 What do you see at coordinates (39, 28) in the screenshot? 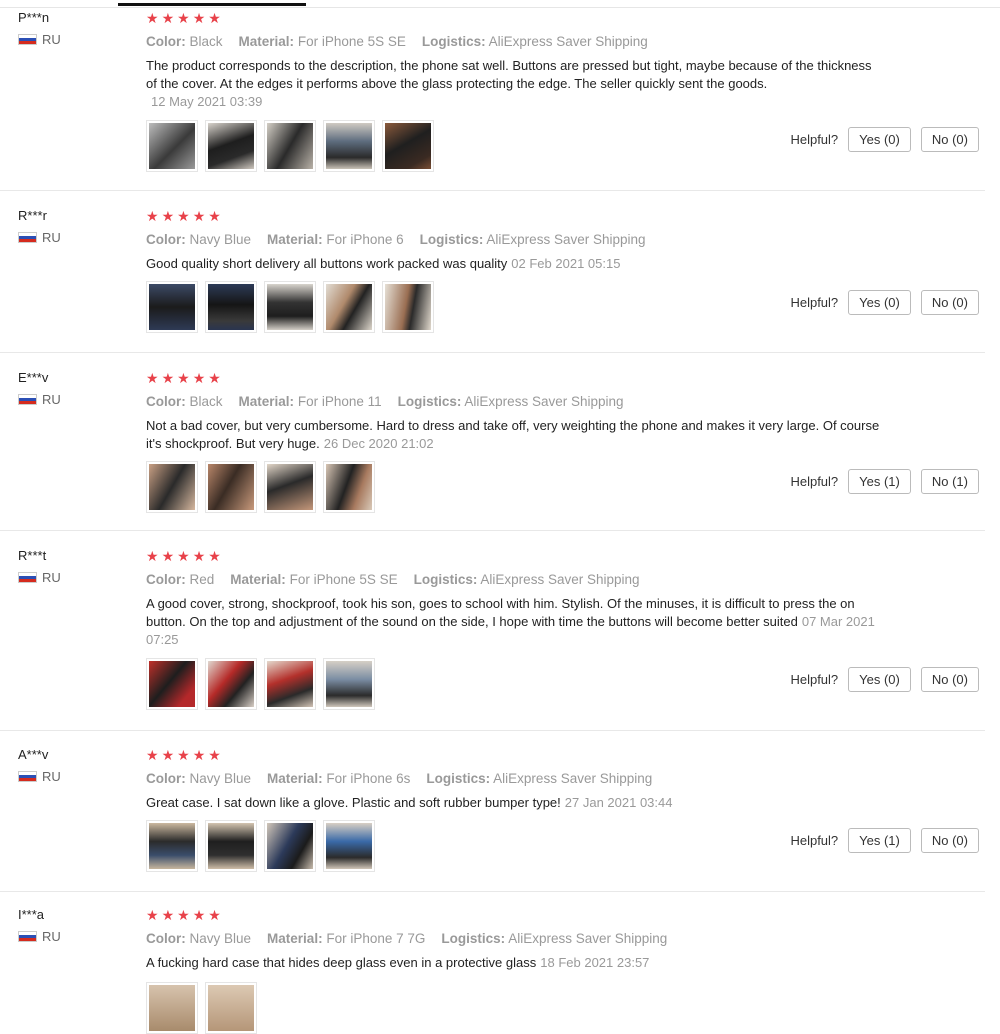
I see `reviewer-info: P***n RU` at bounding box center [39, 28].